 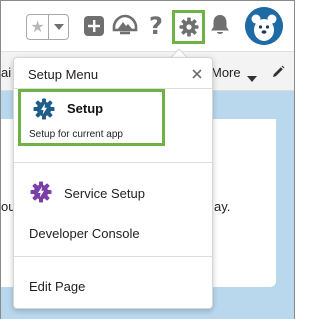 I want to click on close-icon, so click(x=197, y=74).